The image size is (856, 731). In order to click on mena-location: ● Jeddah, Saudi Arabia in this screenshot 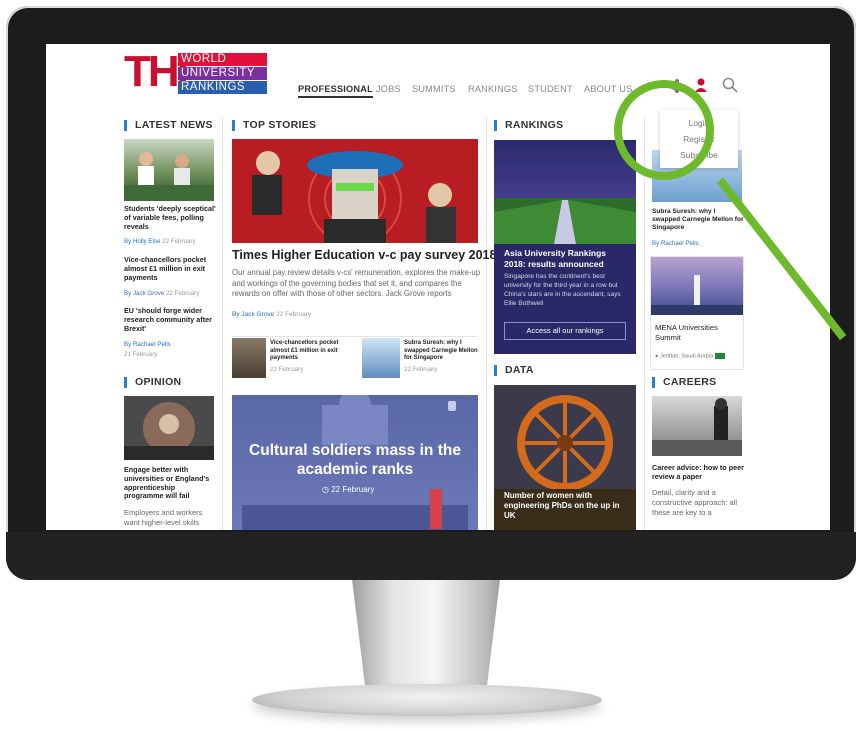, I will do `click(690, 356)`.